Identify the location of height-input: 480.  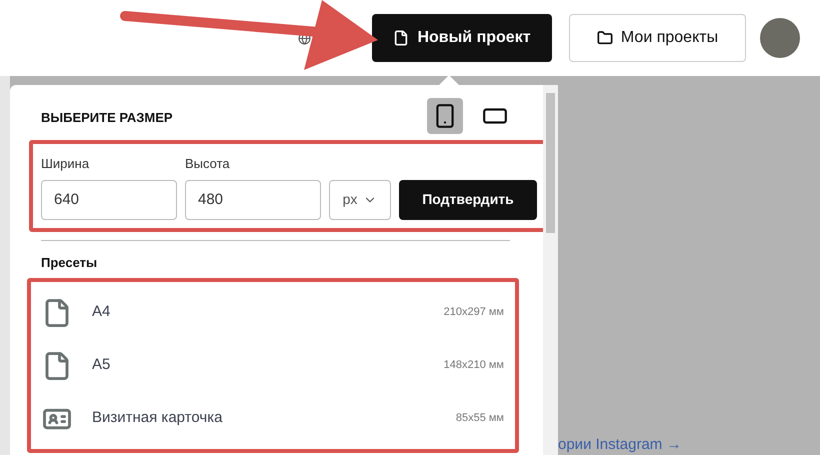
(253, 200).